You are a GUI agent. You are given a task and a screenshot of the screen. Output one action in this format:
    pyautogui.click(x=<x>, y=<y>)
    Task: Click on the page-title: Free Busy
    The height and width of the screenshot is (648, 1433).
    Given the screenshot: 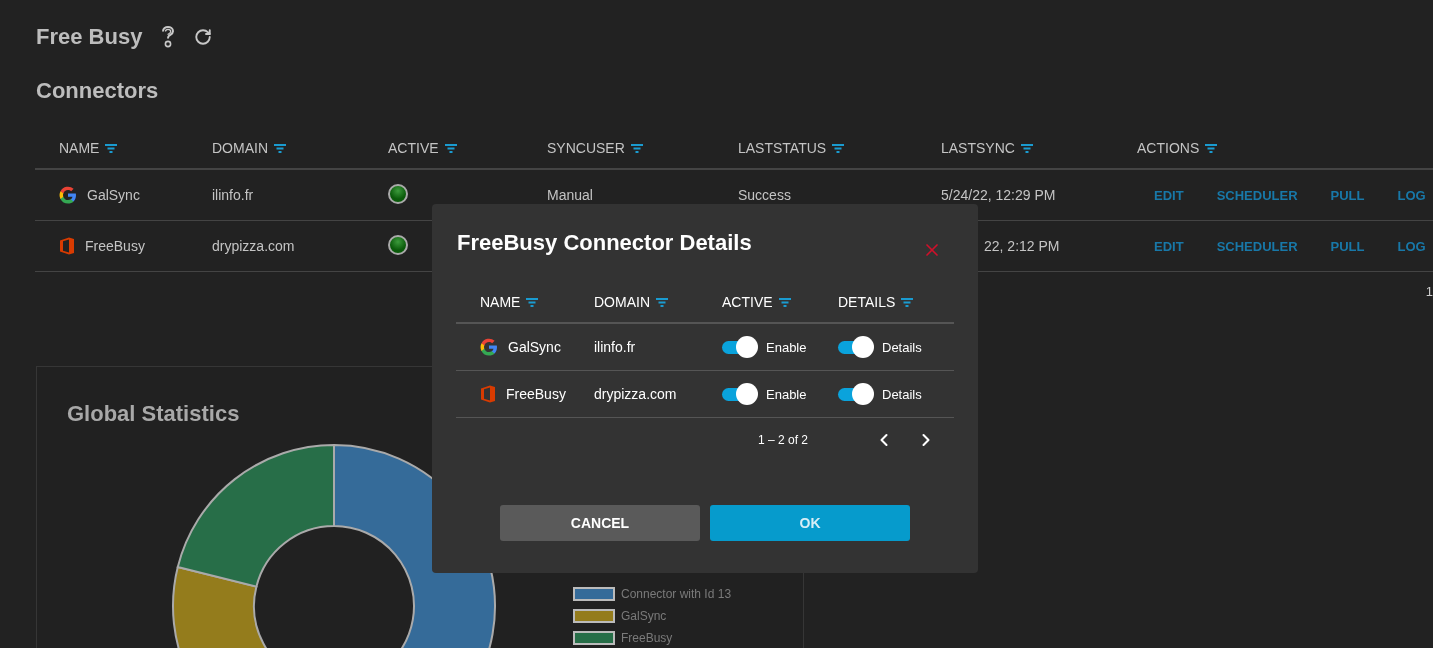 What is the action you would take?
    pyautogui.click(x=89, y=37)
    